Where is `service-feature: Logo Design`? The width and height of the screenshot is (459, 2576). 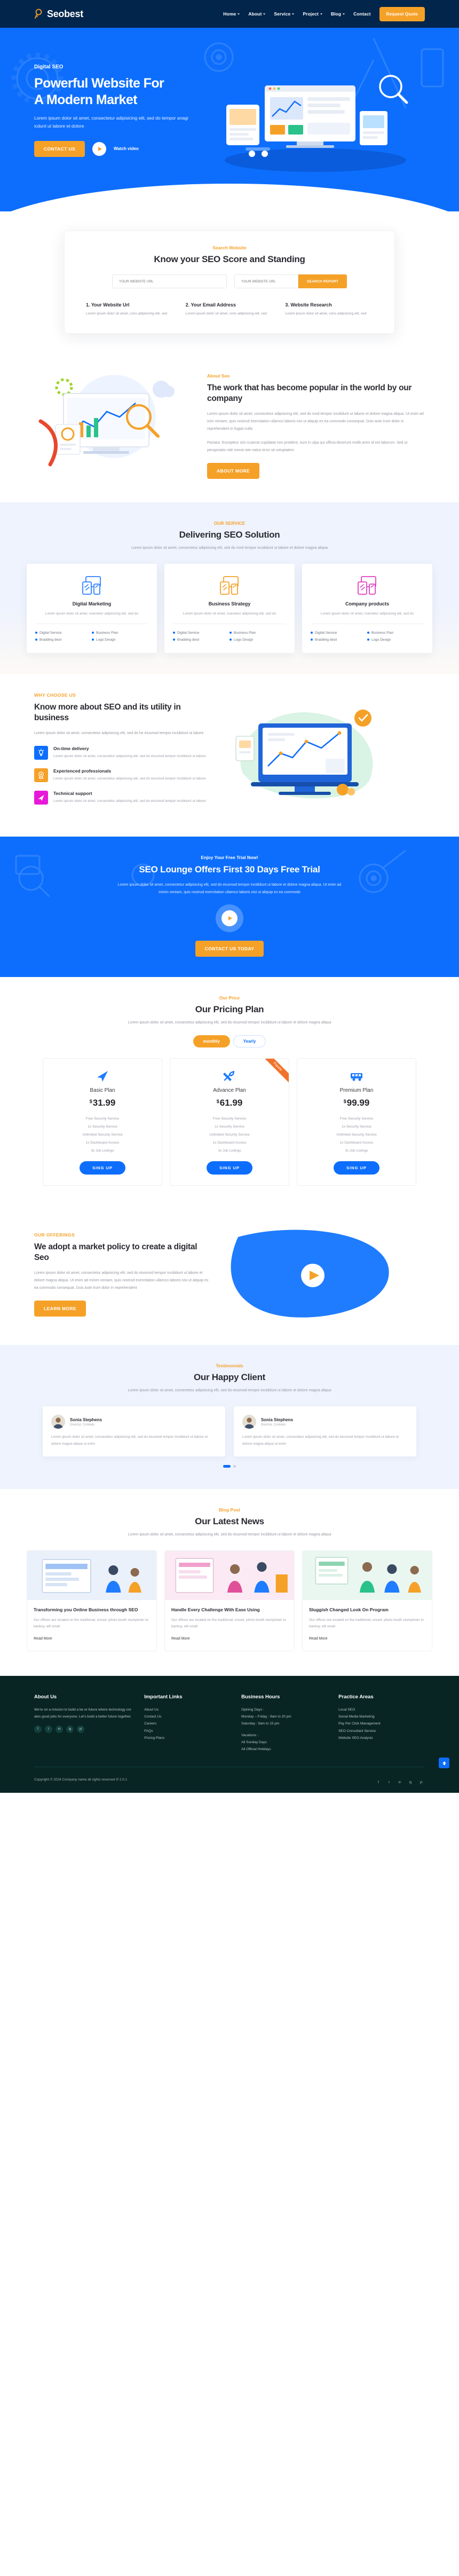
service-feature: Logo Design is located at coordinates (258, 639).